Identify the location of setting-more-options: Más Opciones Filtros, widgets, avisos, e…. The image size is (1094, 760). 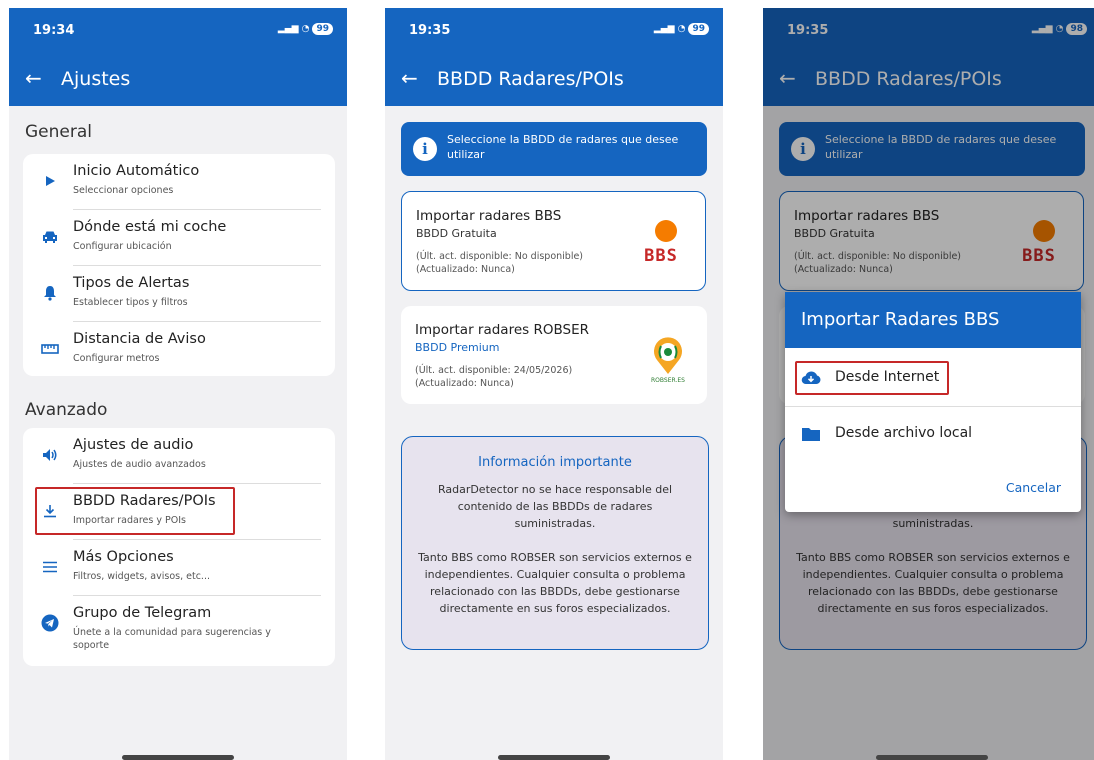
(179, 568).